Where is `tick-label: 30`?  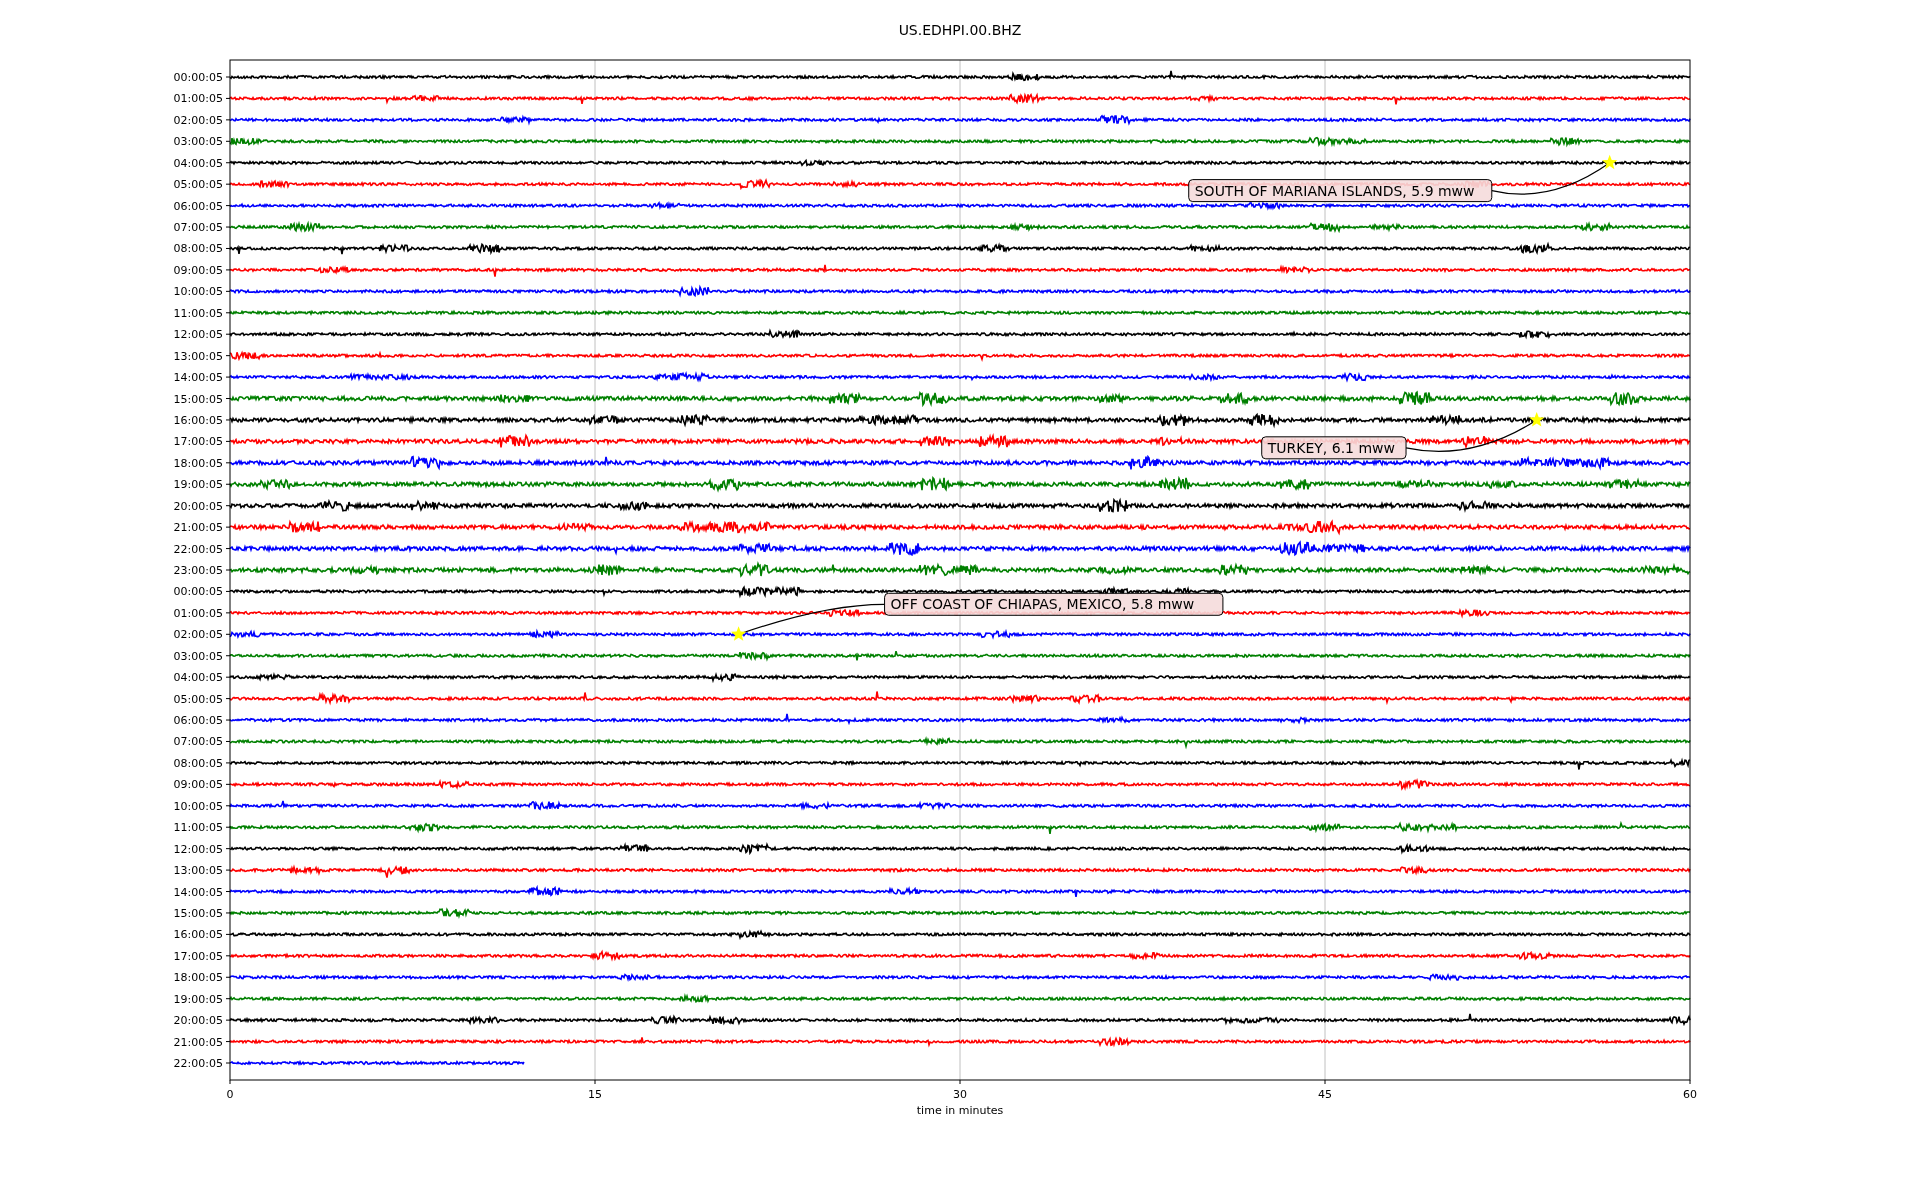 tick-label: 30 is located at coordinates (960, 1094).